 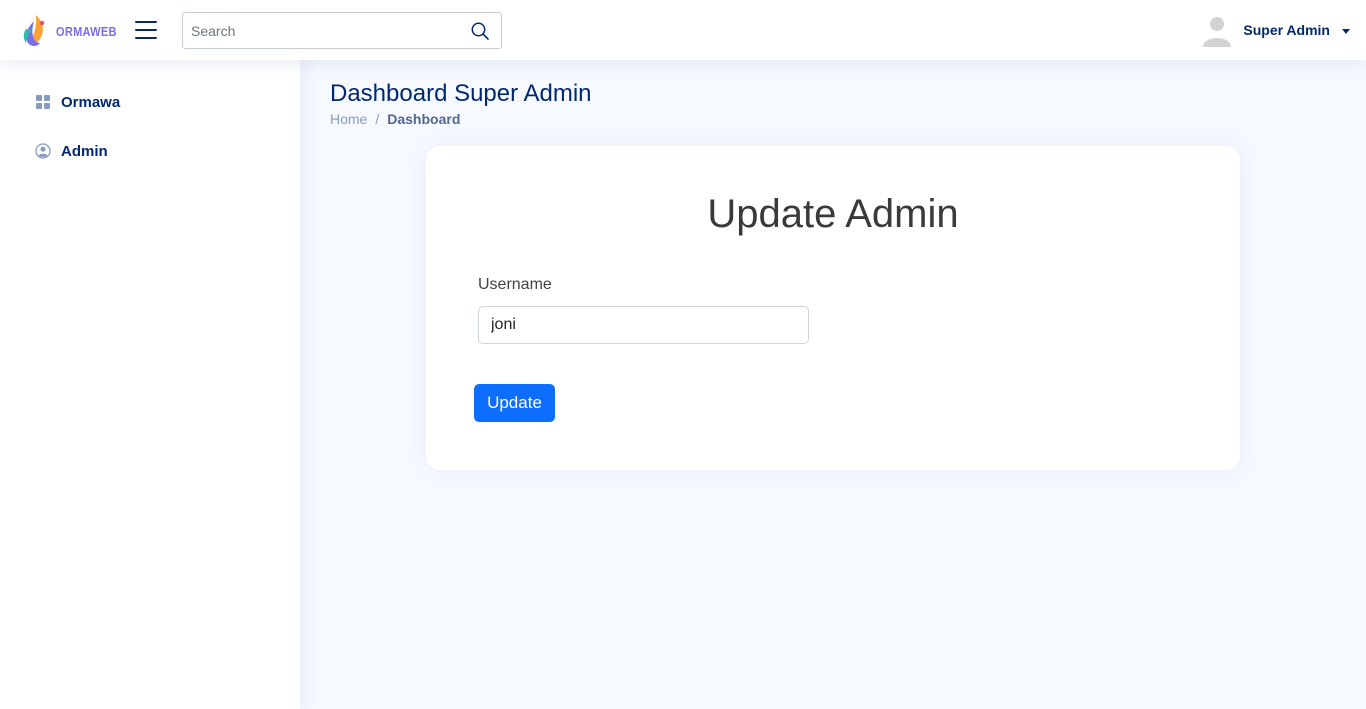 What do you see at coordinates (84, 151) in the screenshot?
I see `sidebar-item-label: Admin` at bounding box center [84, 151].